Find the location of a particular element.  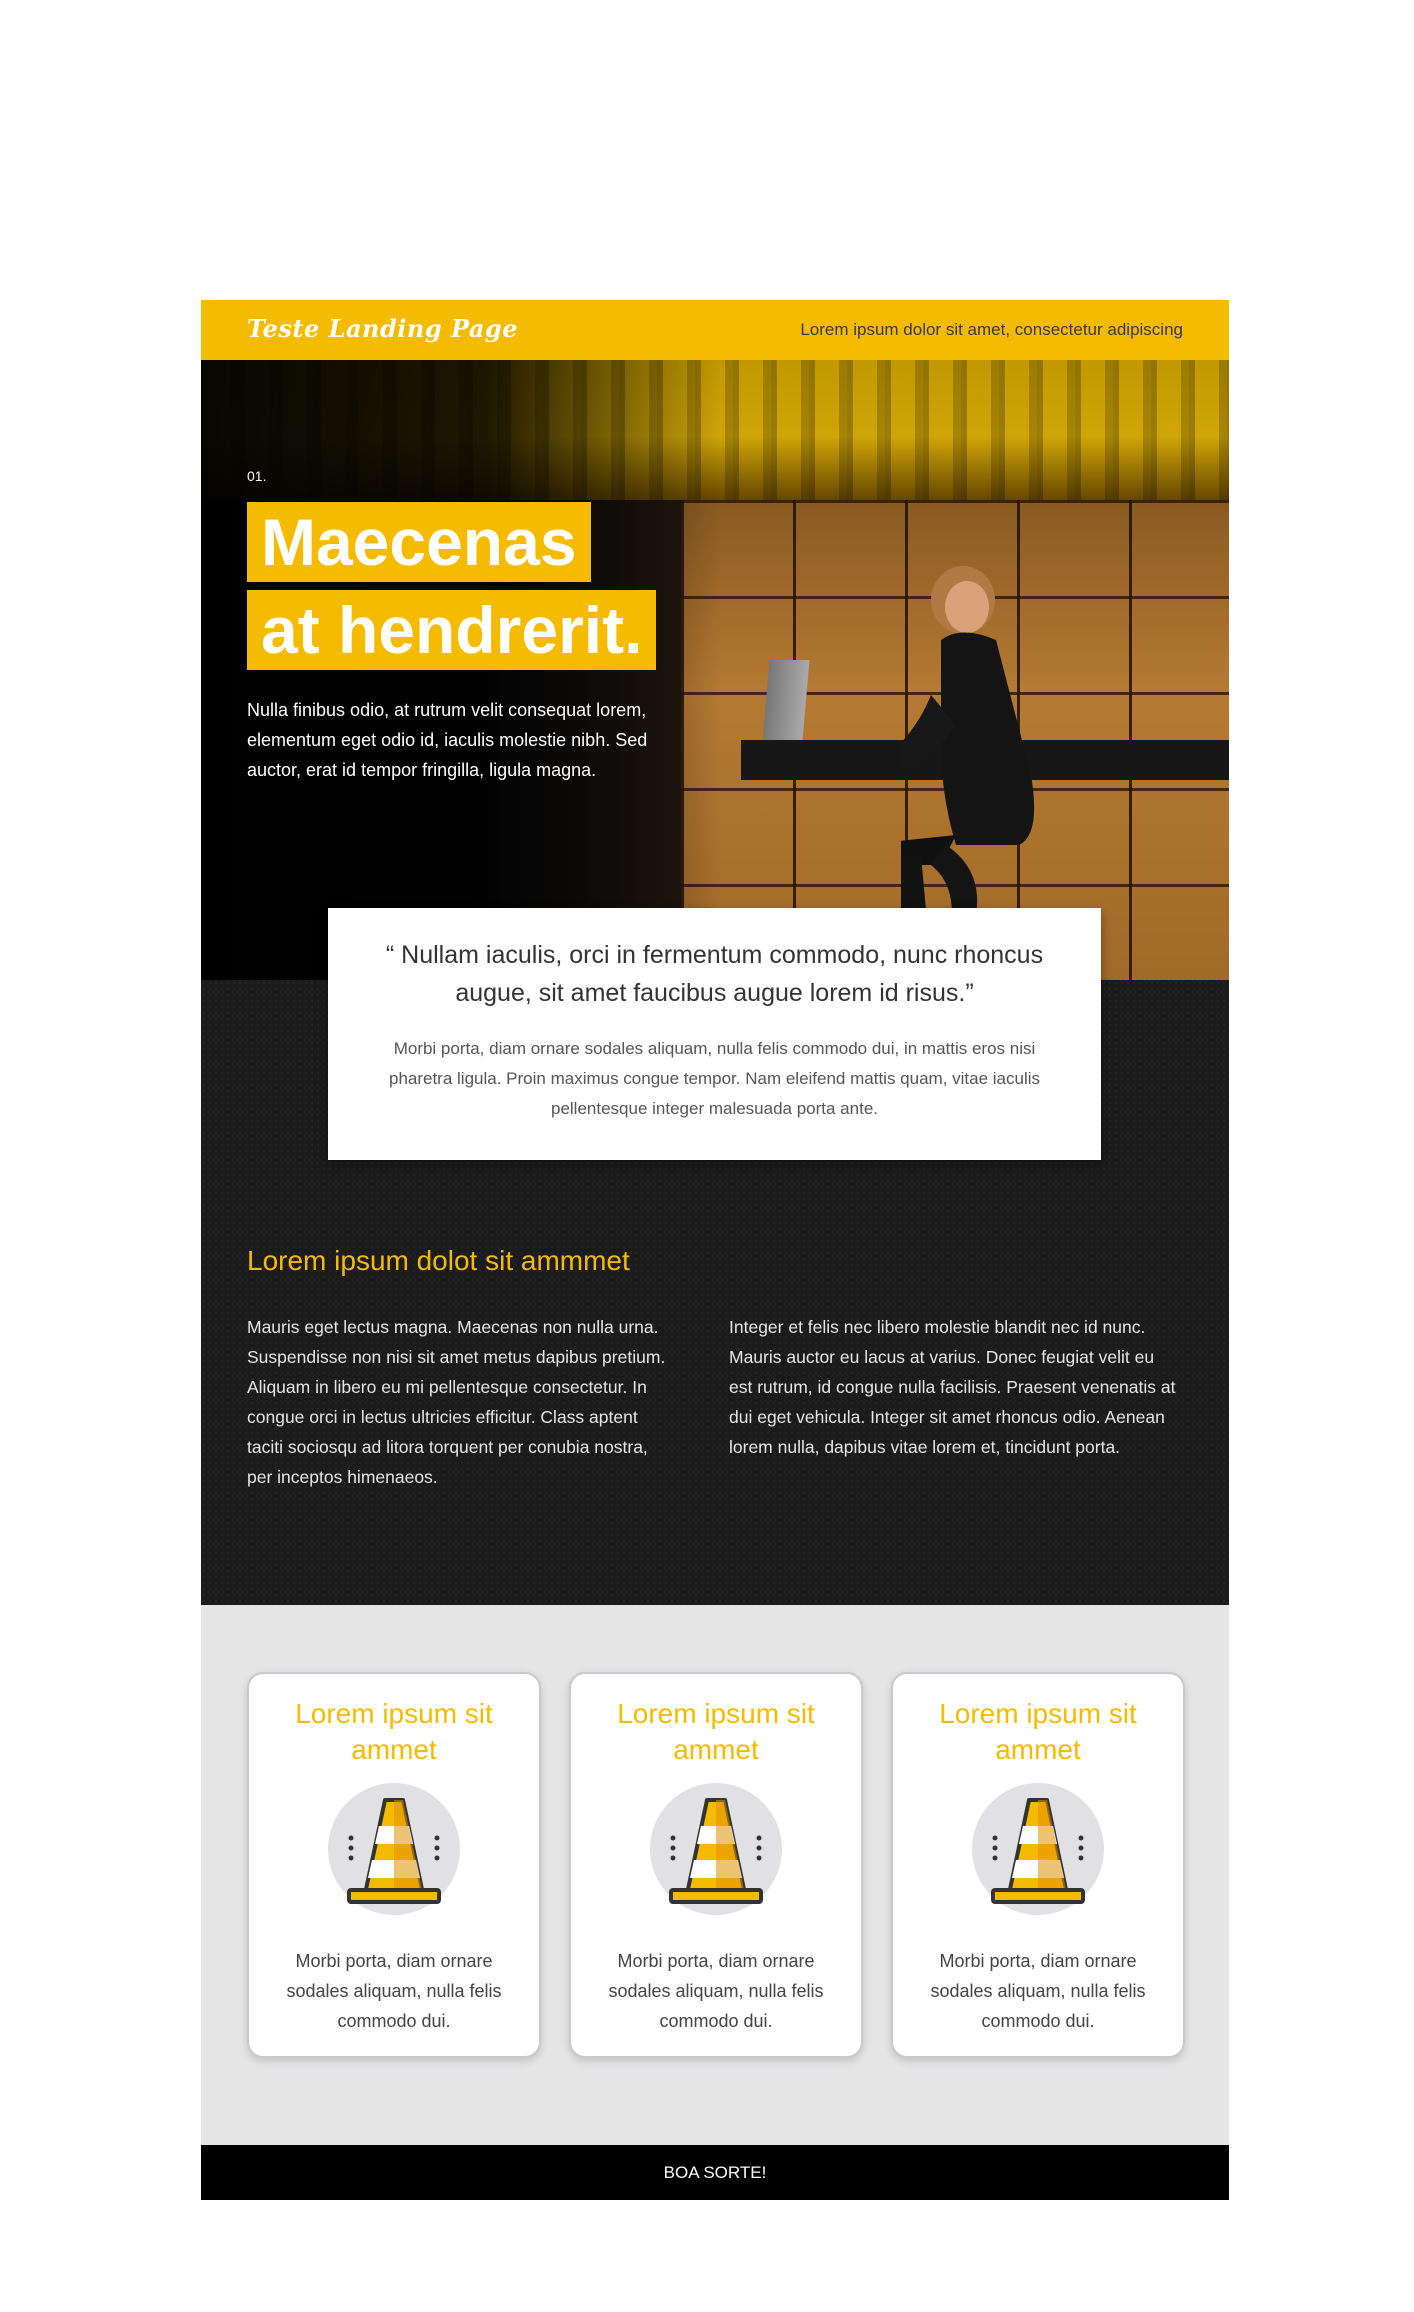

footer: BOA SORTE! is located at coordinates (715, 2172).